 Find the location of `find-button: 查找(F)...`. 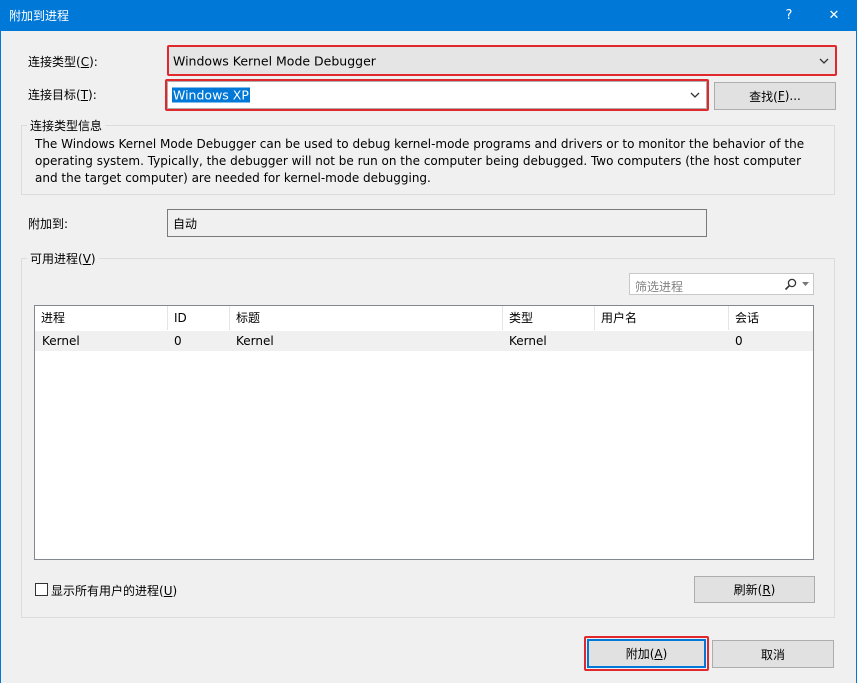

find-button: 查找(F)... is located at coordinates (775, 96).